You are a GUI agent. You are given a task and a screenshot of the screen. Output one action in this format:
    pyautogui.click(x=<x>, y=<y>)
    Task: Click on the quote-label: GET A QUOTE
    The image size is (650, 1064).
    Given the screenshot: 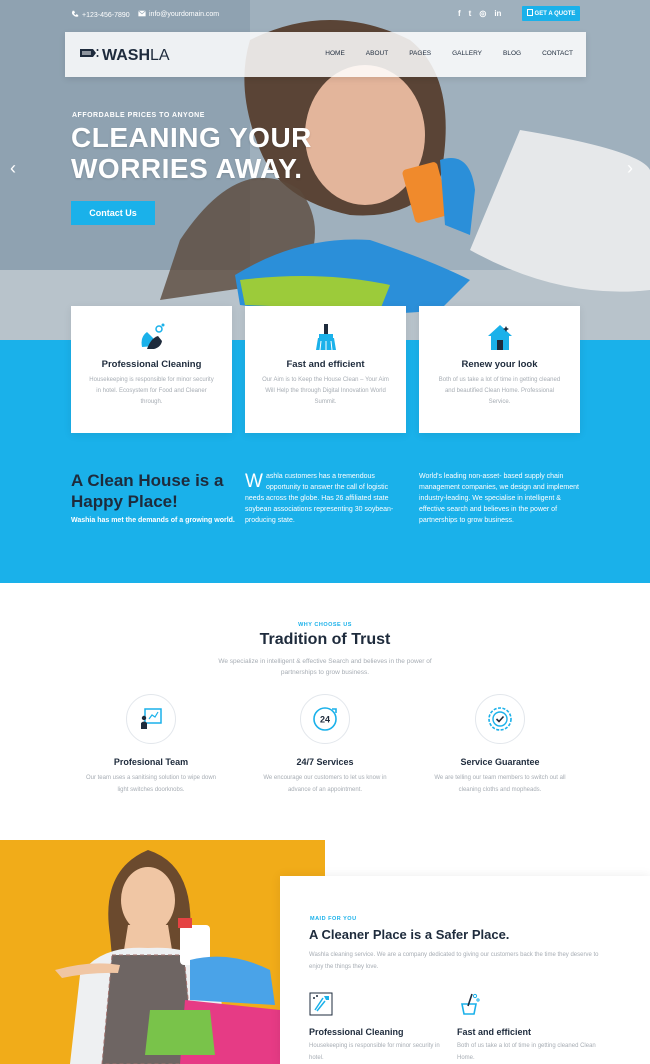 What is the action you would take?
    pyautogui.click(x=555, y=13)
    